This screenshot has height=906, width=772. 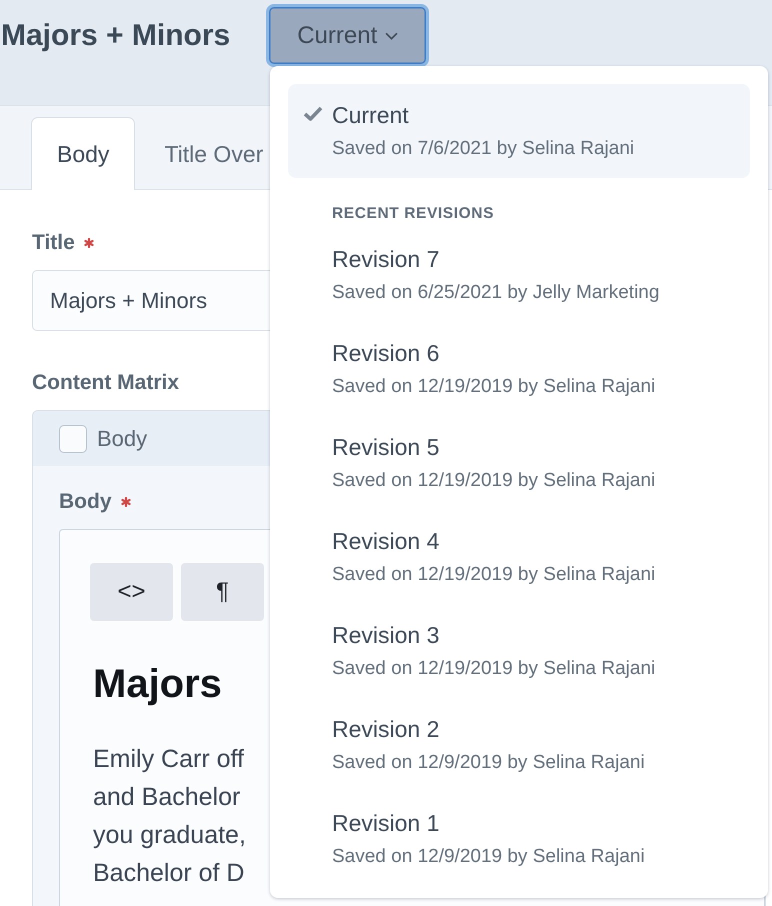 What do you see at coordinates (131, 592) in the screenshot?
I see `toolbar-button: <>` at bounding box center [131, 592].